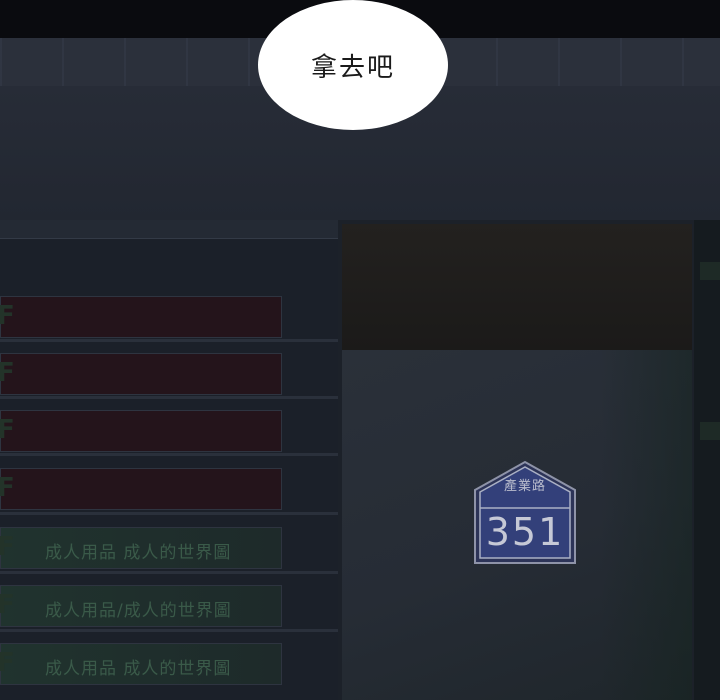  Describe the element at coordinates (525, 532) in the screenshot. I see `house-number: 351` at that location.